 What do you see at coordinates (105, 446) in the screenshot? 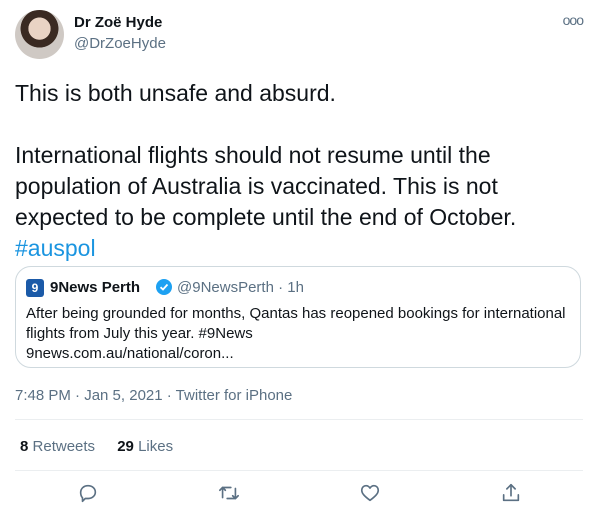
I see `engagement-stats: 8 Retweets 29 Likes` at bounding box center [105, 446].